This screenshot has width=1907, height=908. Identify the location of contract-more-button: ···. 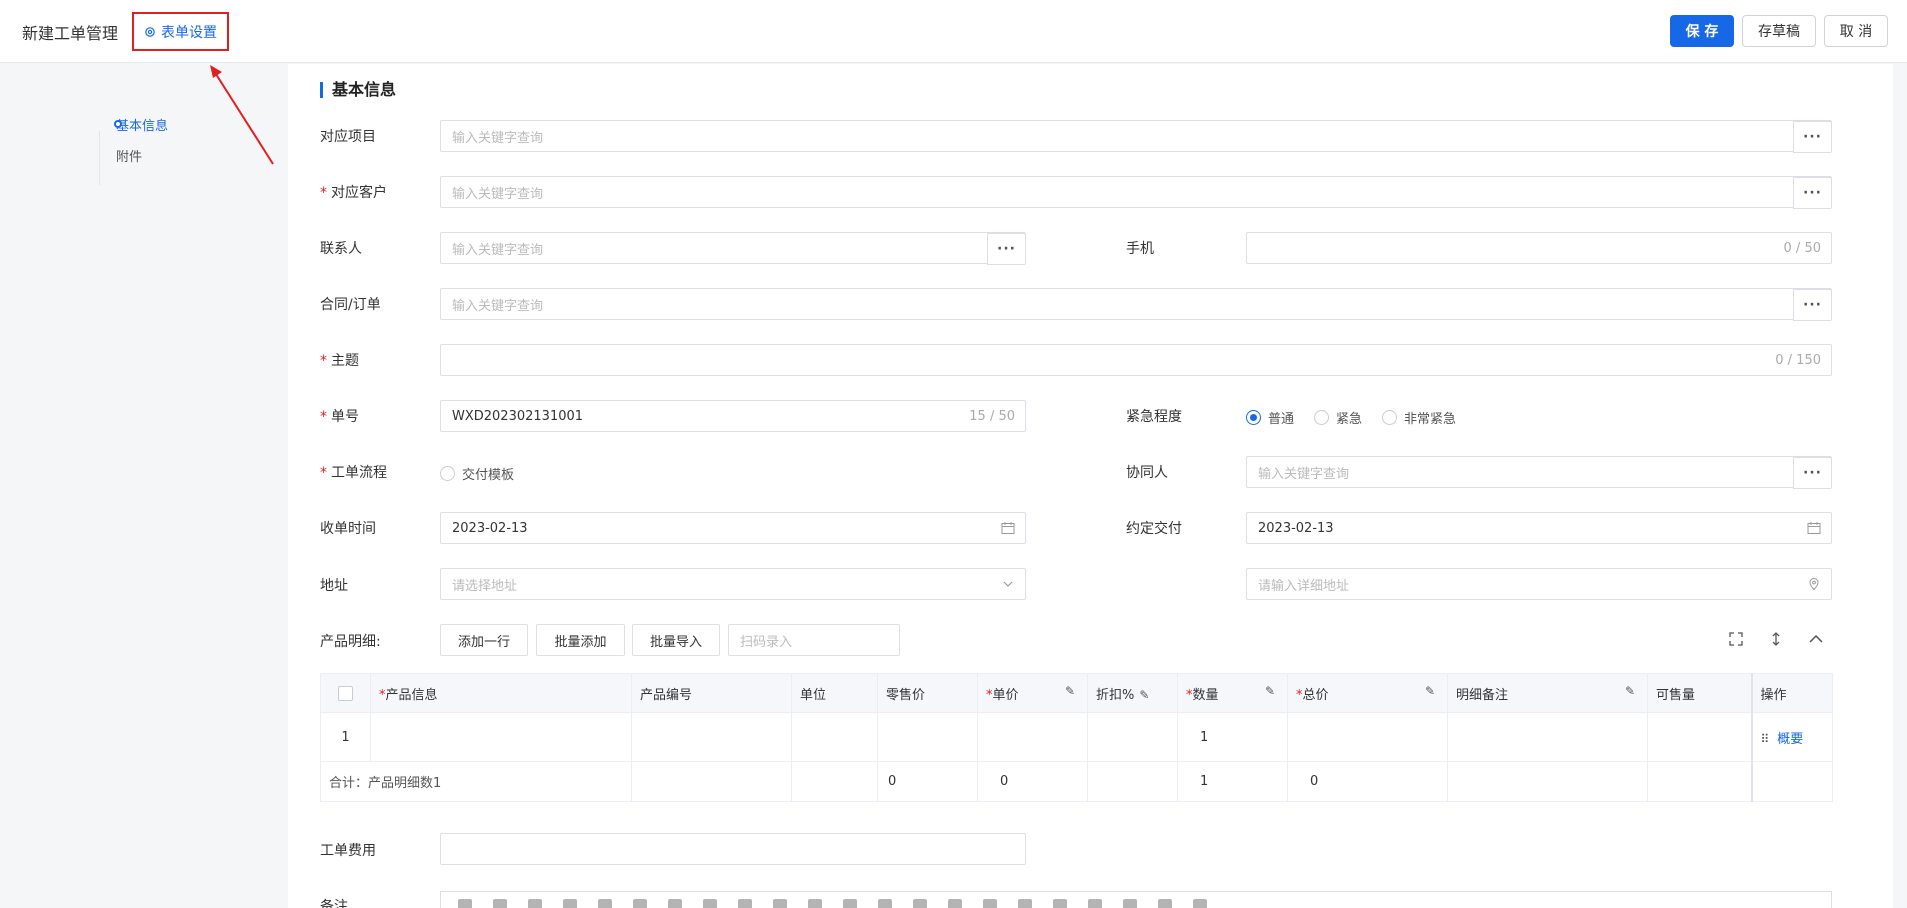
(1812, 305).